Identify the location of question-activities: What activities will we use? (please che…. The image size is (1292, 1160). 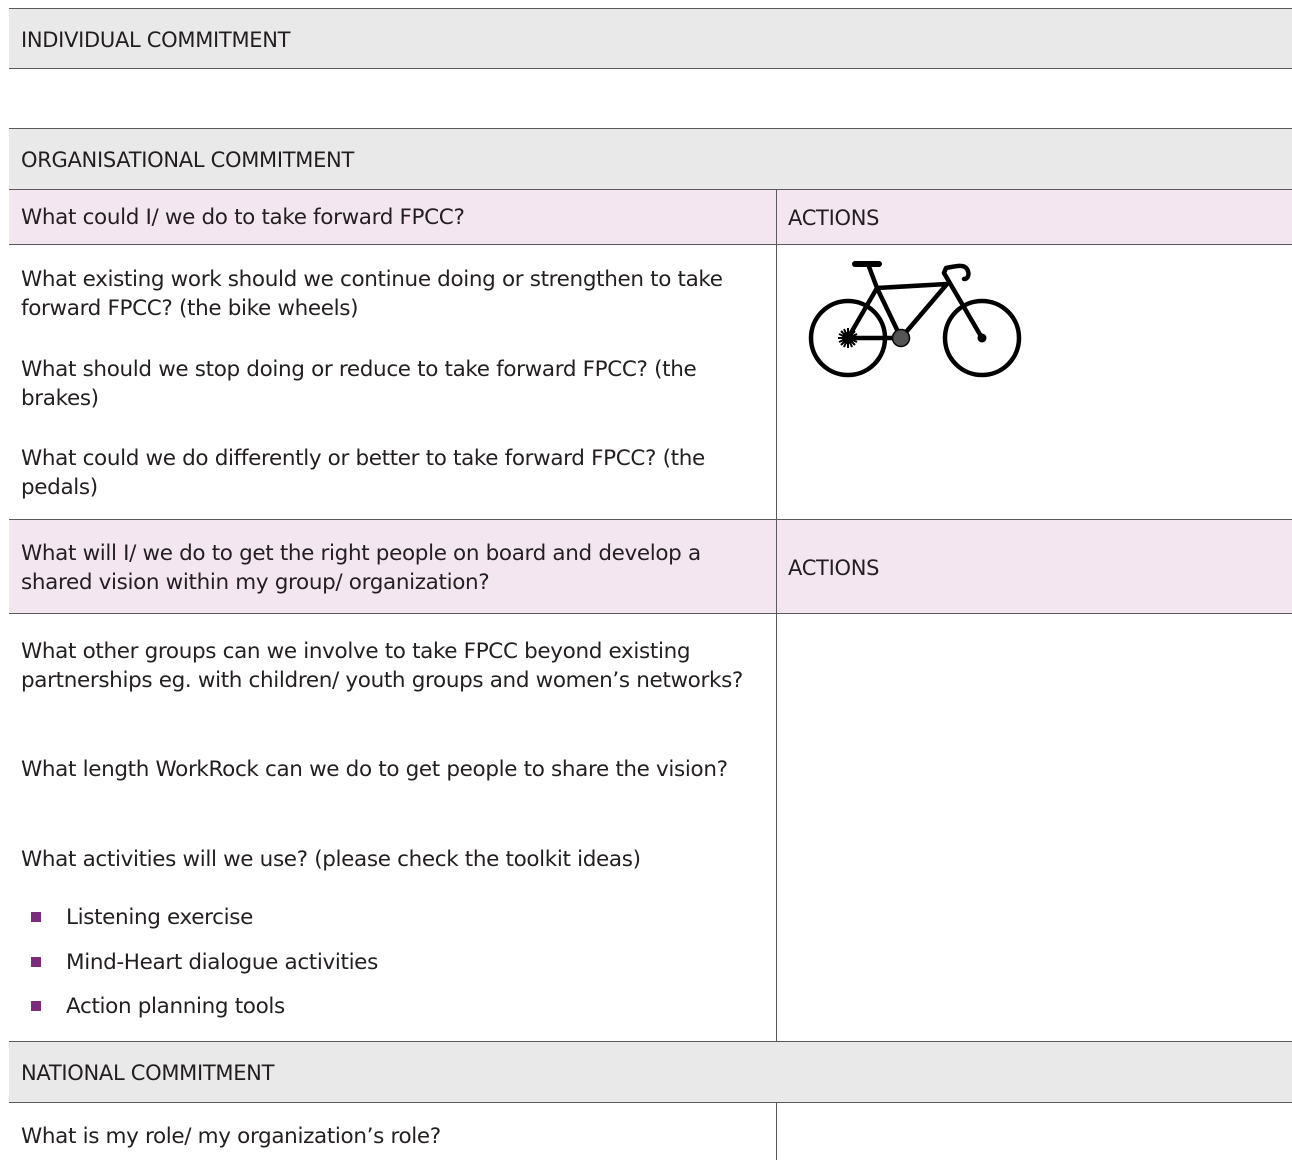
(331, 859).